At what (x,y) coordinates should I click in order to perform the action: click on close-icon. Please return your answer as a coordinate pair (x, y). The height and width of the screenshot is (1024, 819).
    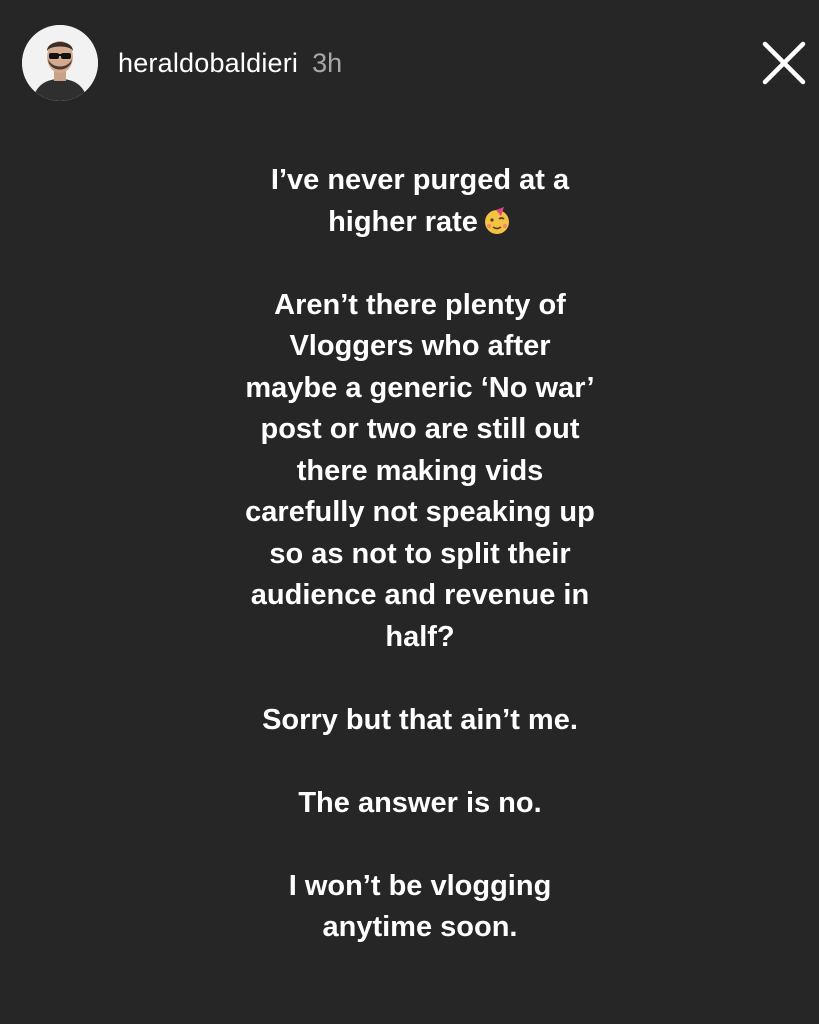
    Looking at the image, I should click on (784, 63).